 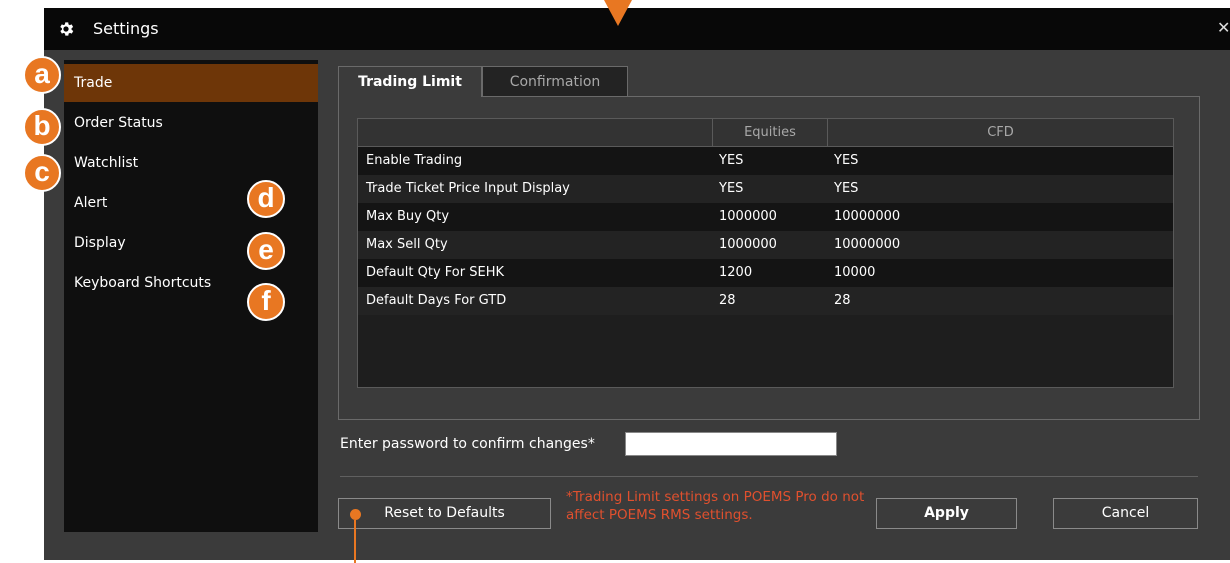 What do you see at coordinates (93, 83) in the screenshot?
I see `sidebar-item-label: Trade` at bounding box center [93, 83].